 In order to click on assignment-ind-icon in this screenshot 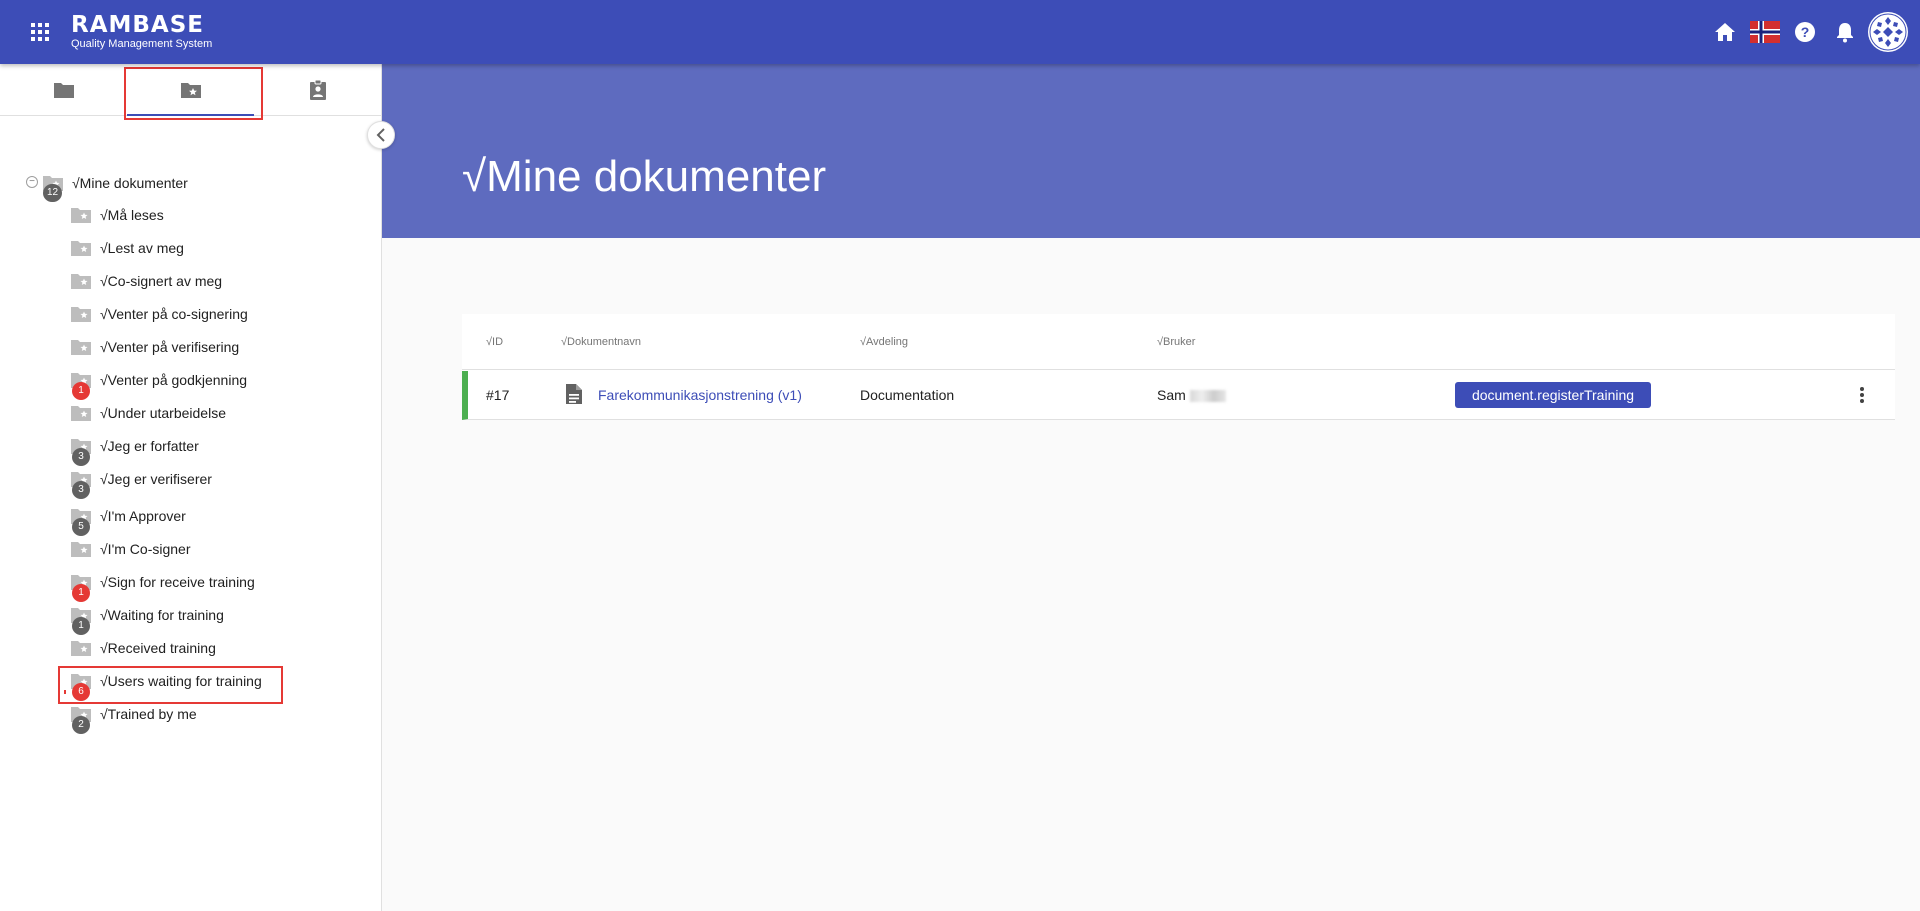, I will do `click(317, 89)`.